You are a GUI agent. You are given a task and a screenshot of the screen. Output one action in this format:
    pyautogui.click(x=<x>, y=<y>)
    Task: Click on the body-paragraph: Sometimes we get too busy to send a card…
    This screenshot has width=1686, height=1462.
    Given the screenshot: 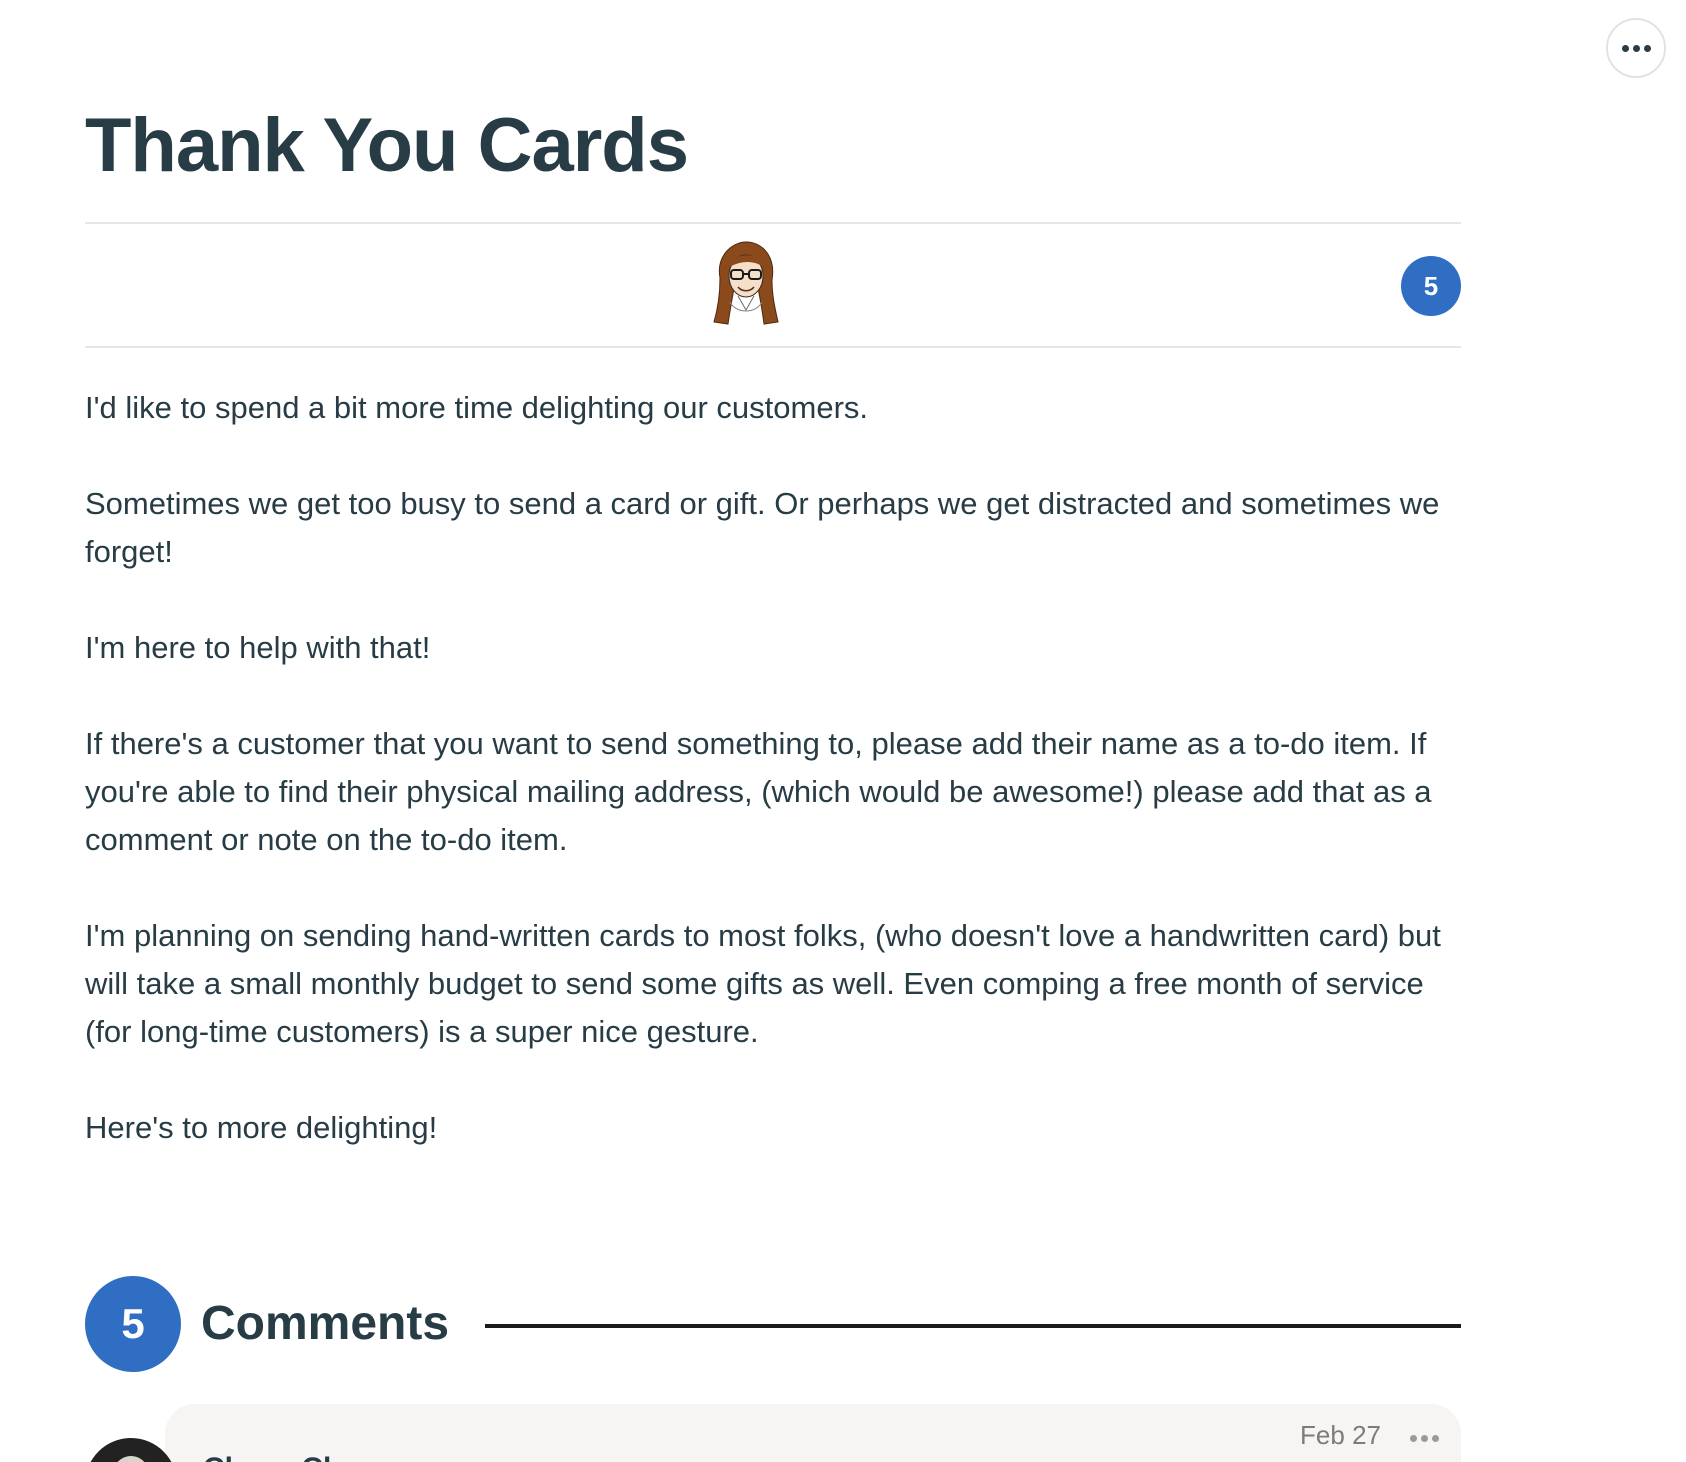 What is the action you would take?
    pyautogui.click(x=762, y=527)
    